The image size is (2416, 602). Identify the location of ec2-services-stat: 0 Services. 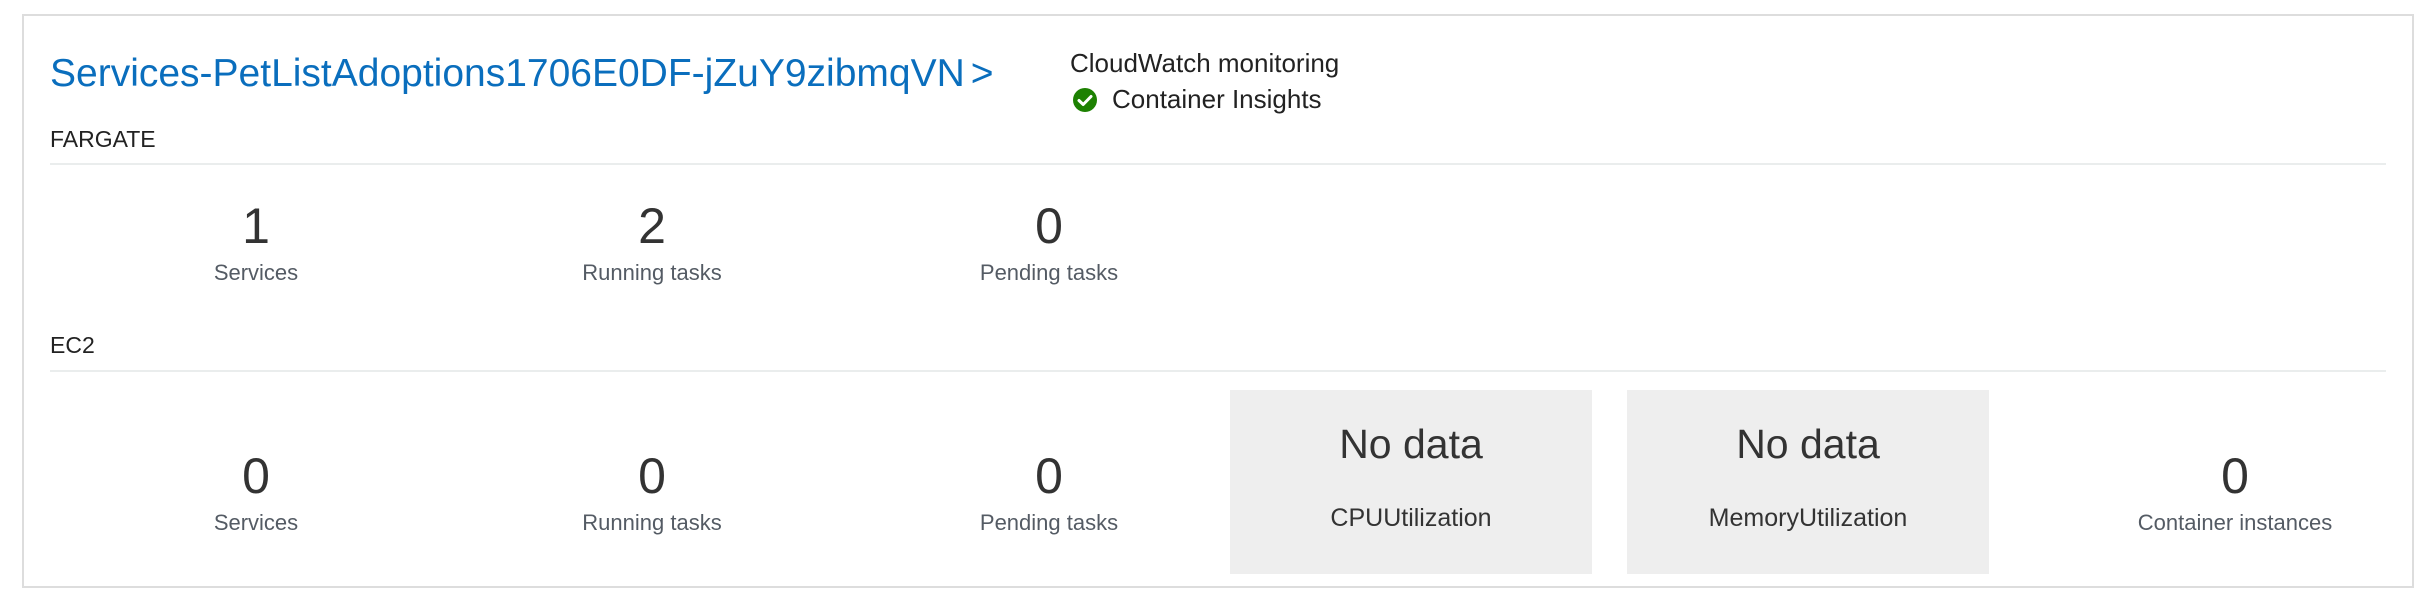
(256, 492).